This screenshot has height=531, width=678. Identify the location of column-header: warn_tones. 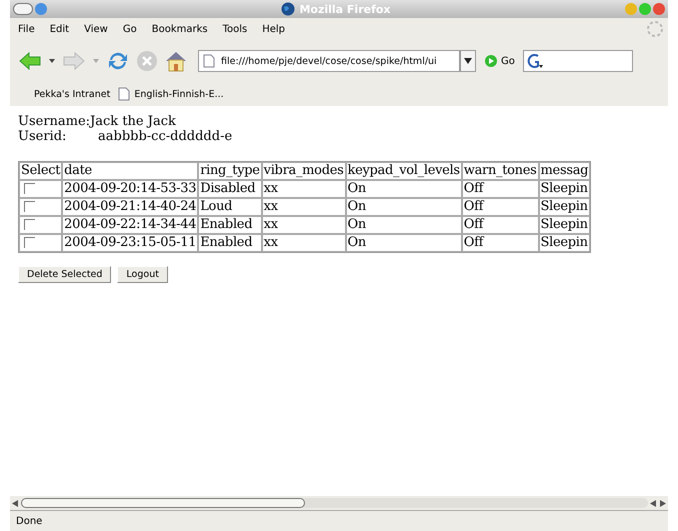
(500, 171).